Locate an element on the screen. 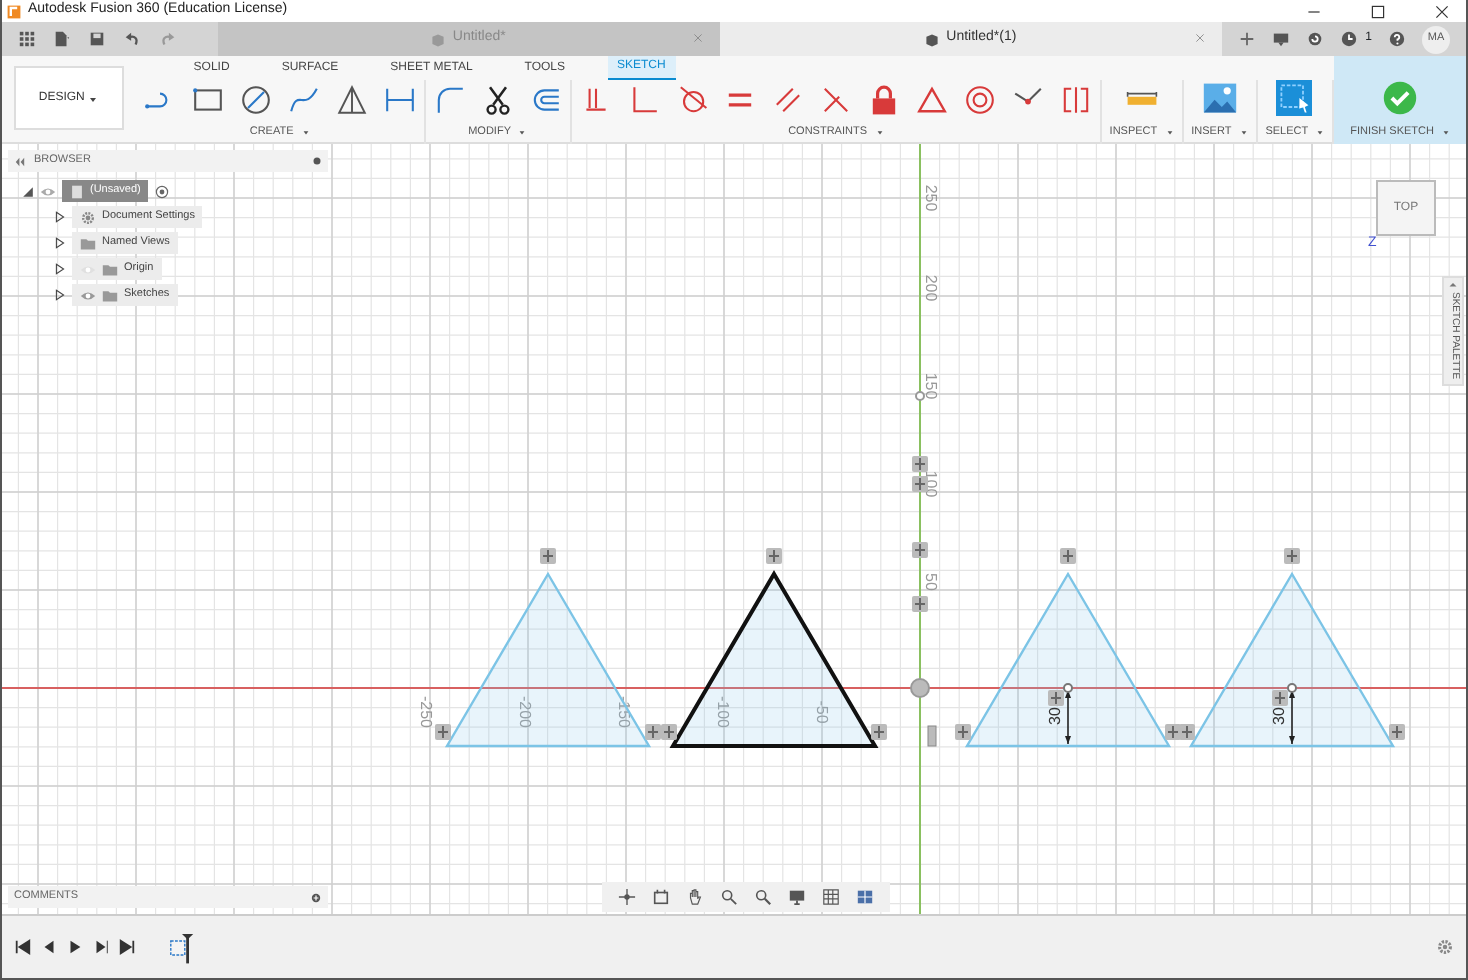  maximize-icon is located at coordinates (1378, 11).